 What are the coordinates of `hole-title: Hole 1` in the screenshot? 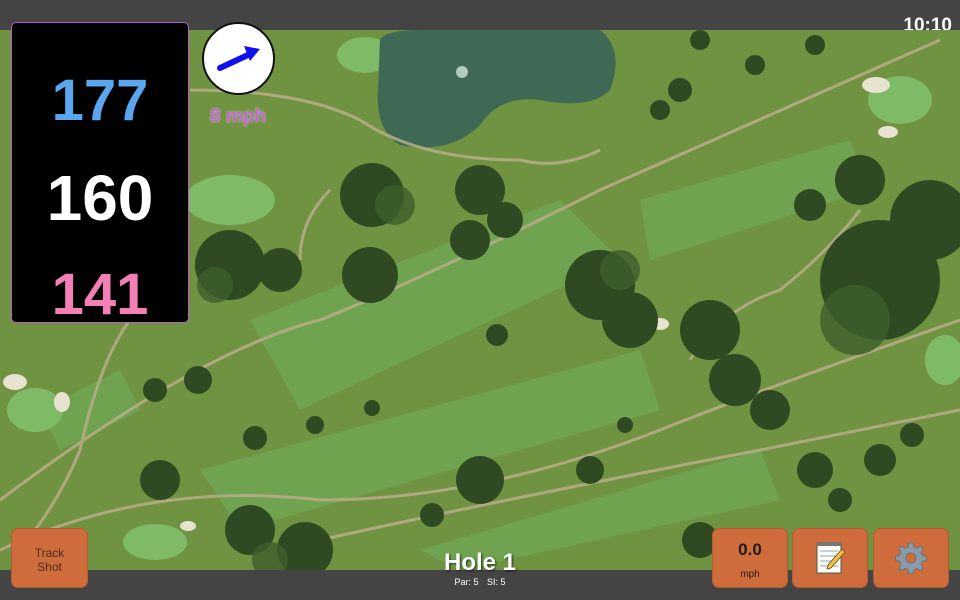 It's located at (480, 562).